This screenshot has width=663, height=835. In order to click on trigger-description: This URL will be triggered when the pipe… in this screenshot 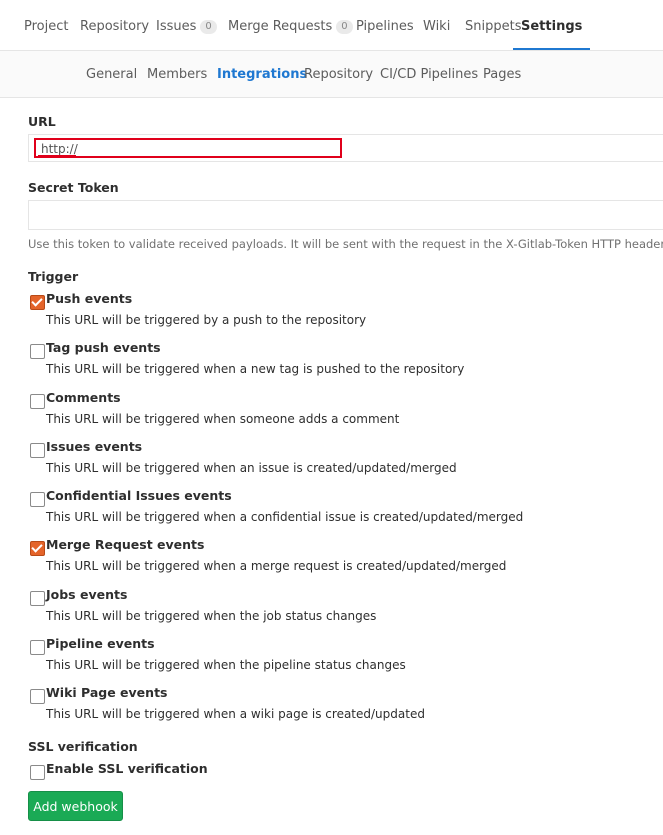, I will do `click(226, 665)`.